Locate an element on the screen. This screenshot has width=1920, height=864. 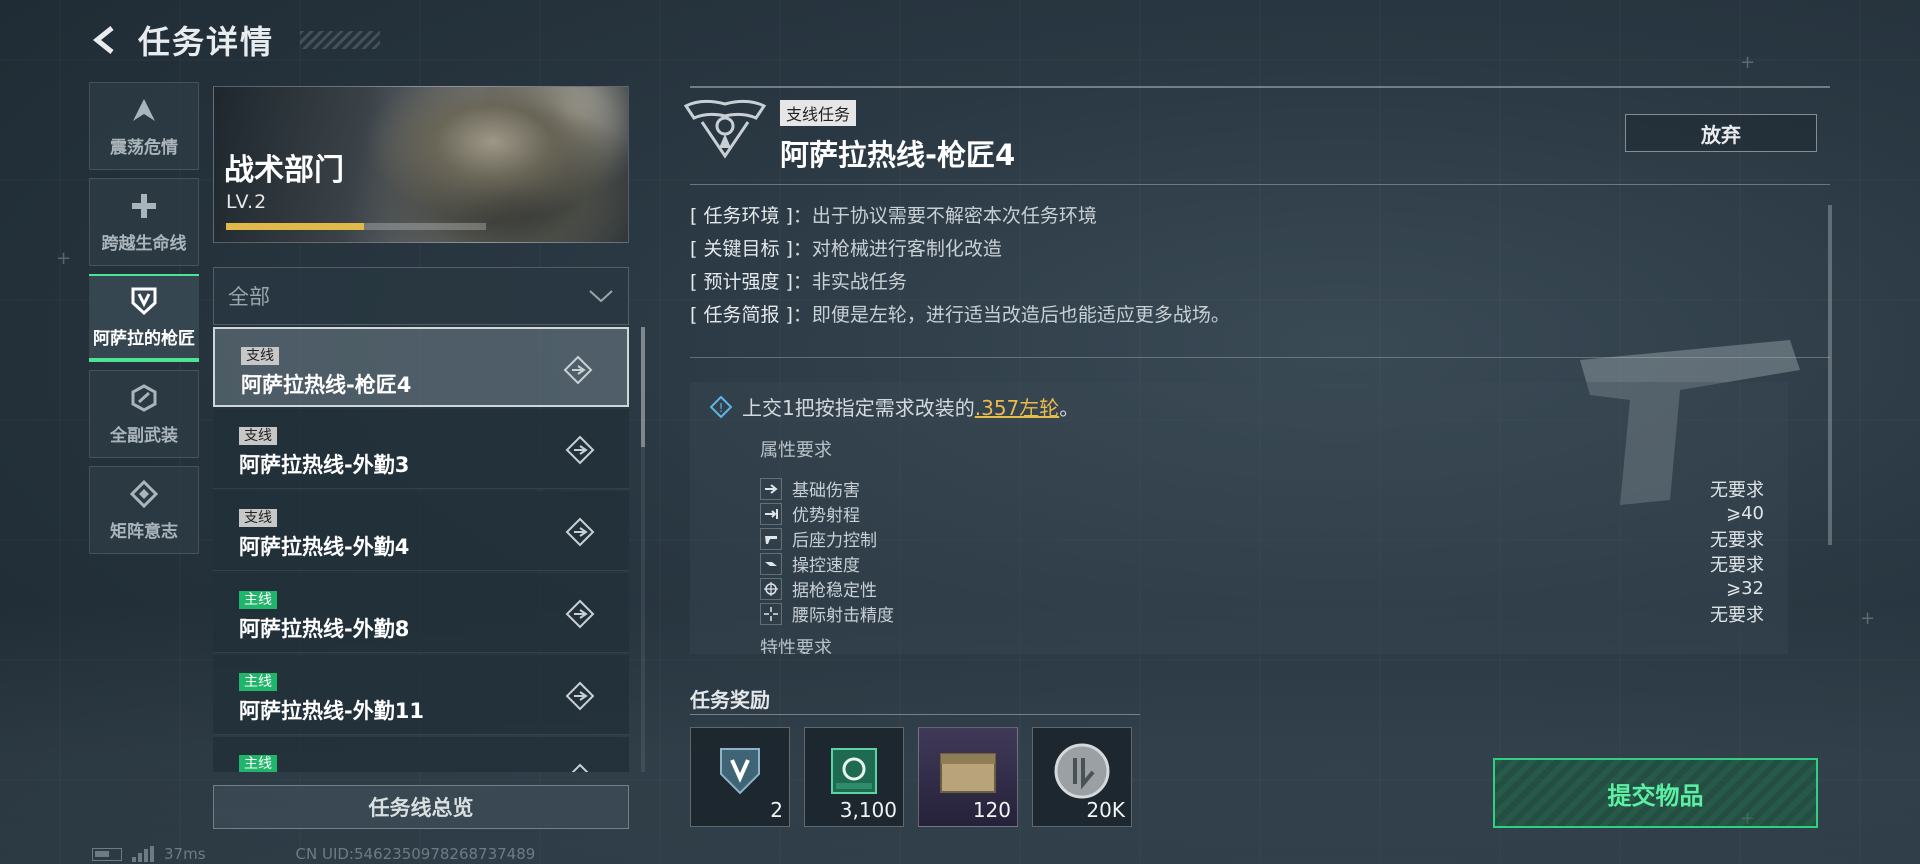
mission-item: 主线 is located at coordinates (421, 754).